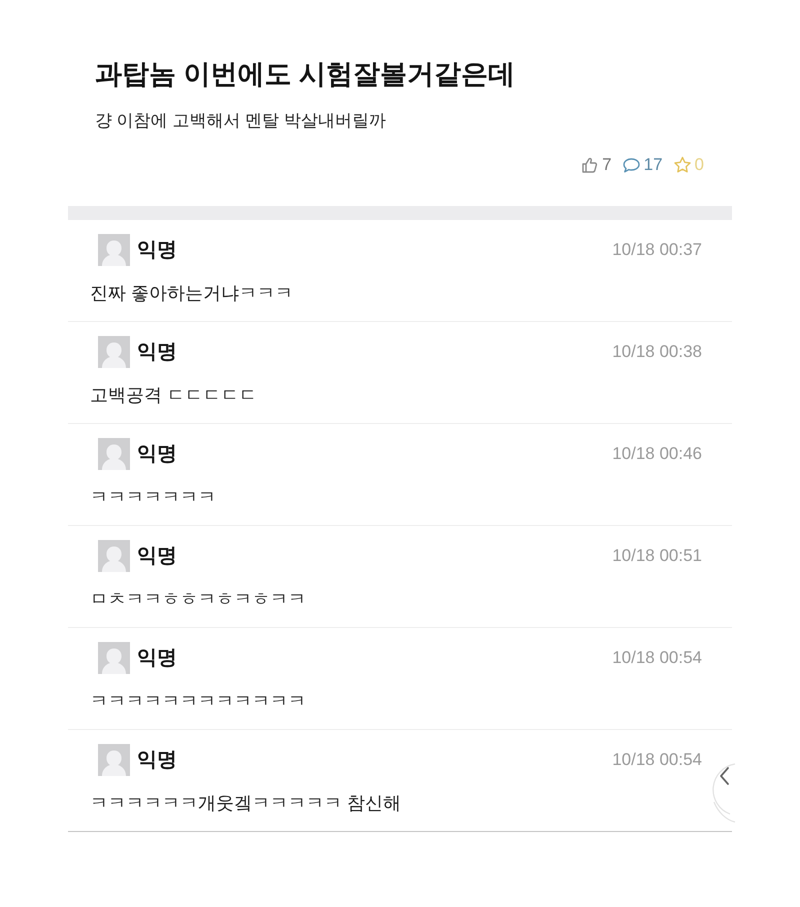  I want to click on stat-count: 17, so click(653, 165).